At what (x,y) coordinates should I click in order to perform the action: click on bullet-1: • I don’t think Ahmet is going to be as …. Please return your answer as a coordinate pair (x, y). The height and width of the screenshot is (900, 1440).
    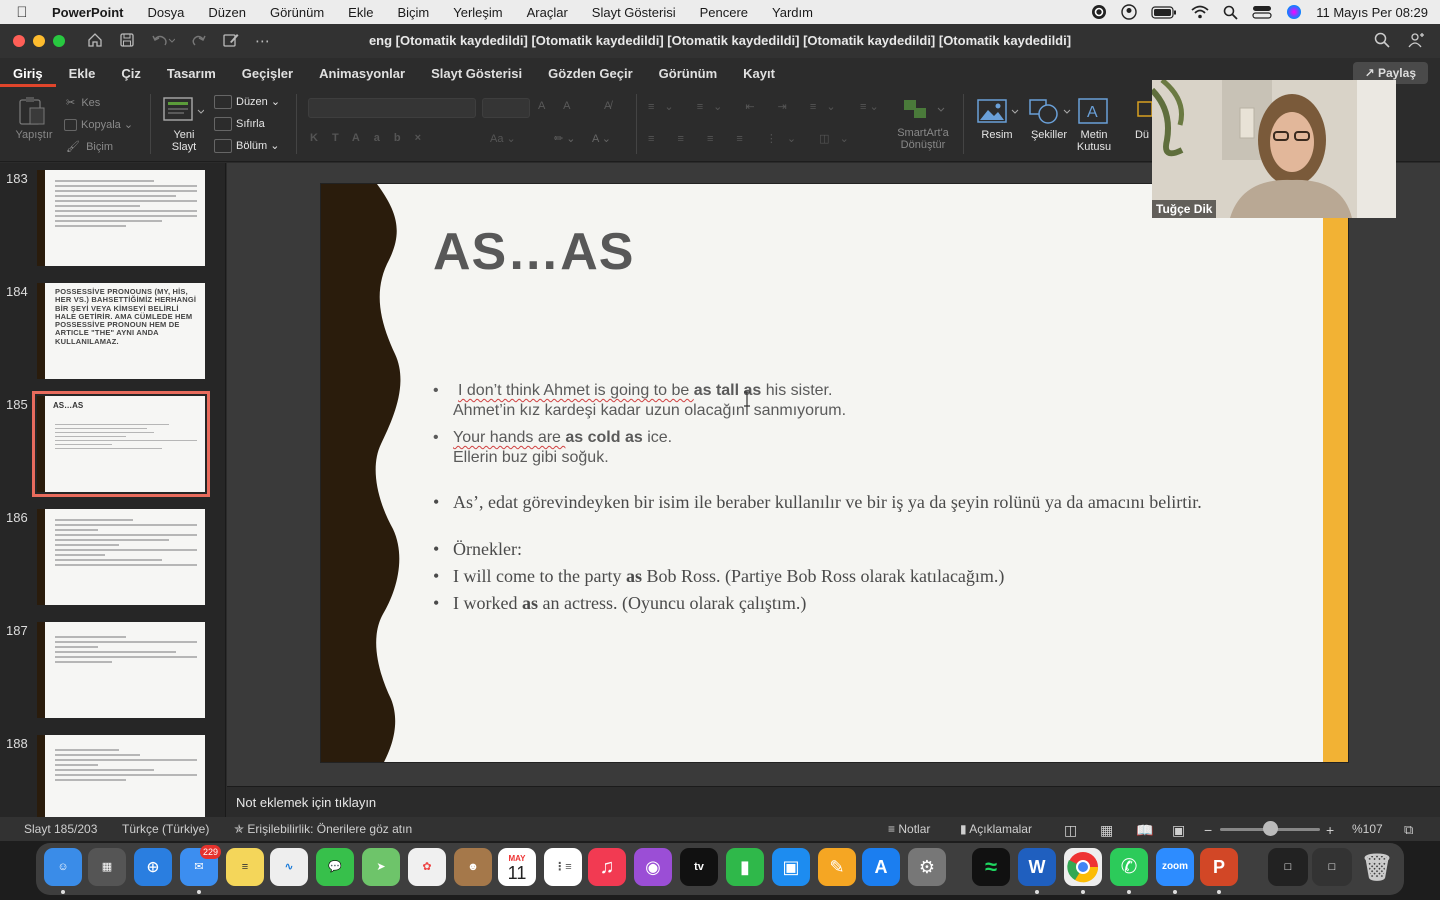
    Looking at the image, I should click on (639, 401).